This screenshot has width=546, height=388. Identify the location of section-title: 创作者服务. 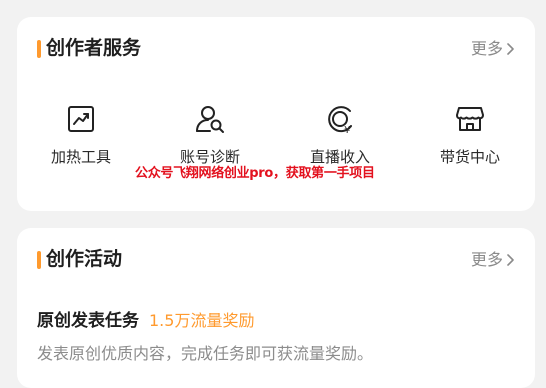
(94, 48).